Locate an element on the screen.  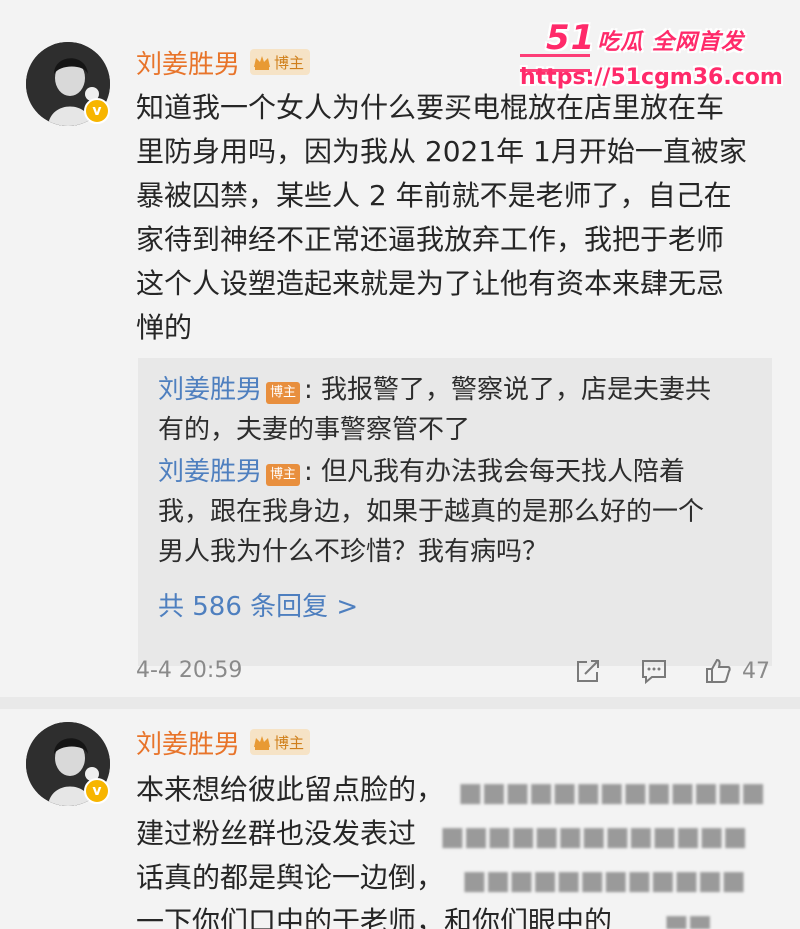
post-line: 暴被囚禁，某些人 2 年前就不是老师了，自己在 is located at coordinates (434, 195).